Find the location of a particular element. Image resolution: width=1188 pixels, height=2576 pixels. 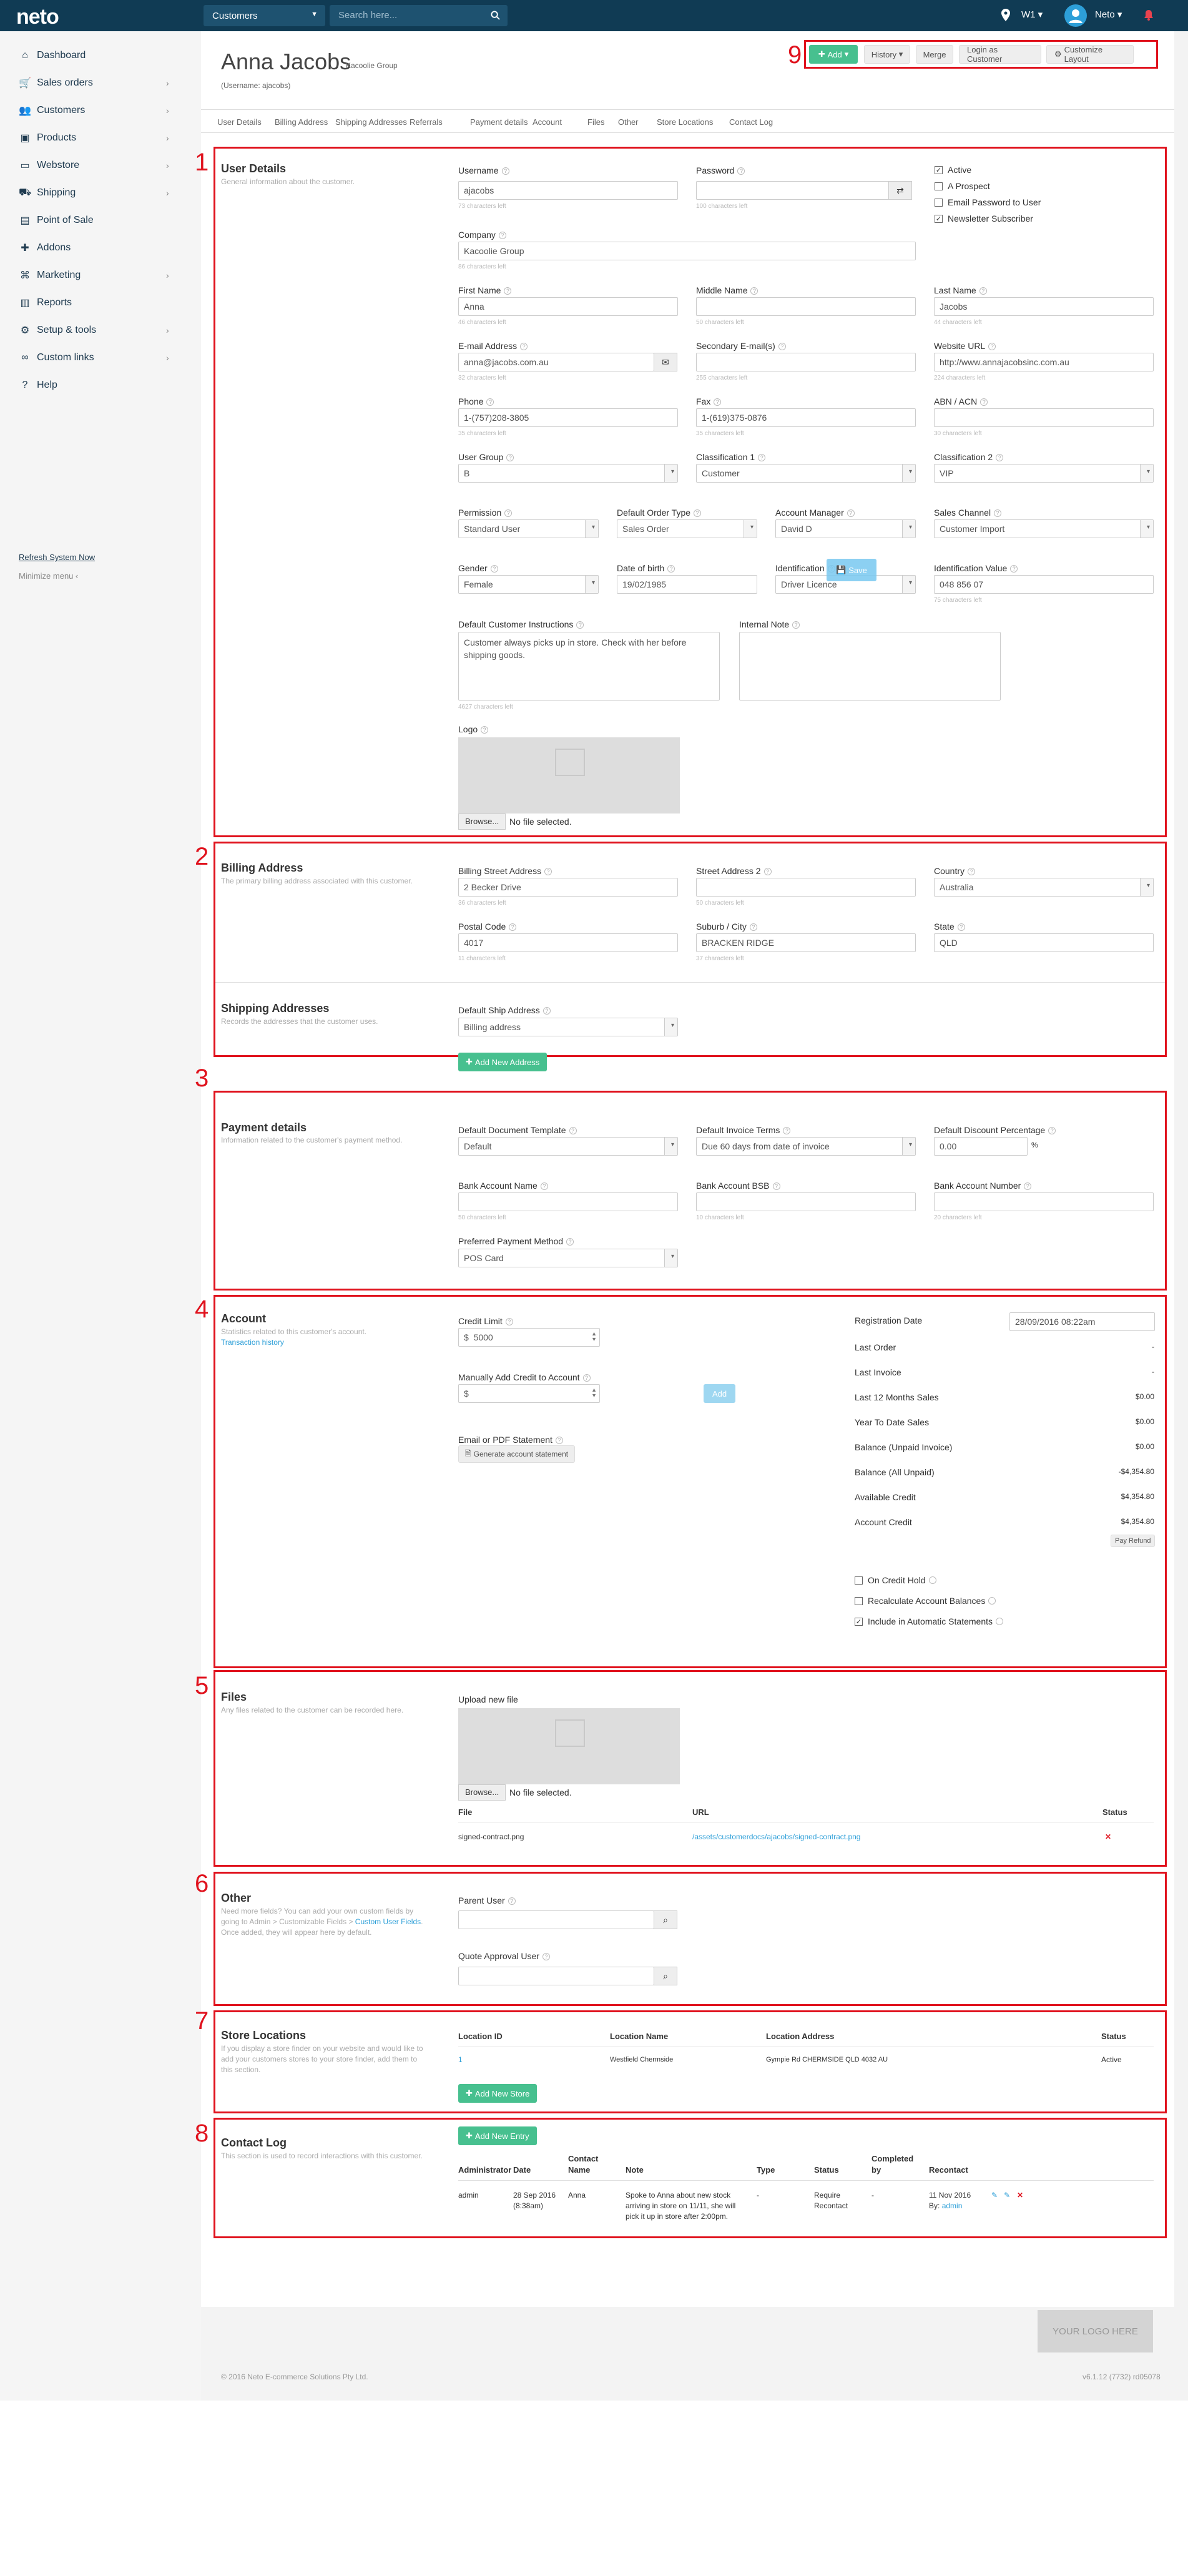

global-search is located at coordinates (419, 15).